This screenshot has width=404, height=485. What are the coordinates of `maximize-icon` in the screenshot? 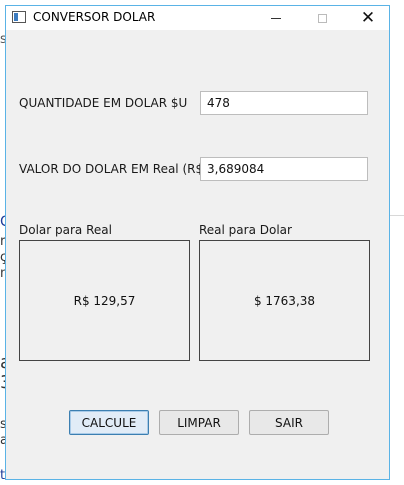 It's located at (322, 18).